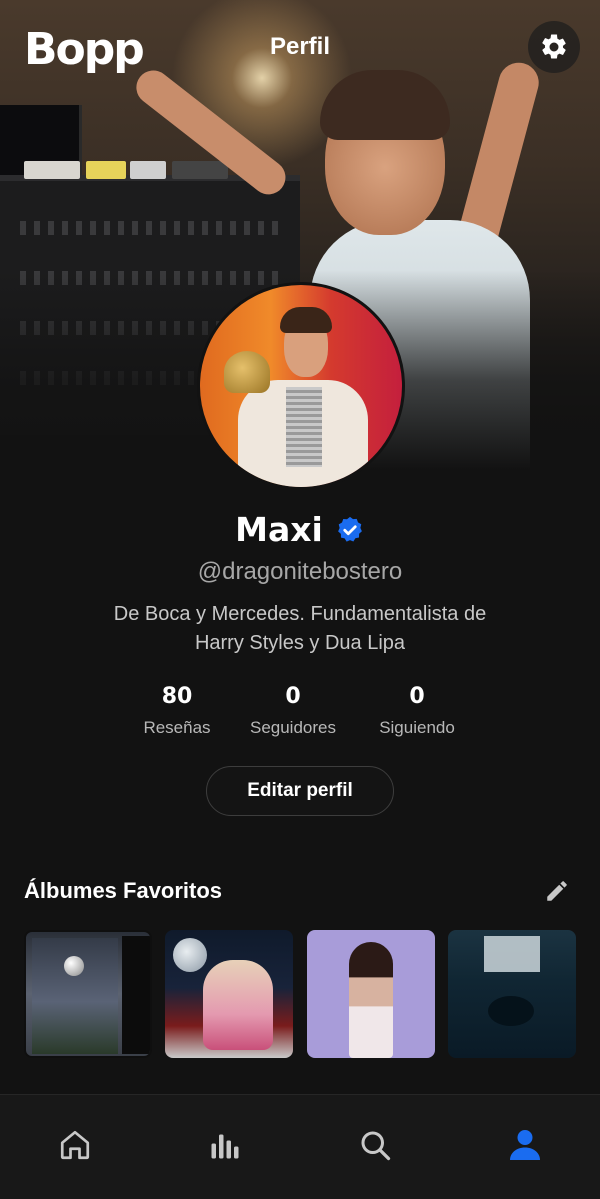 This screenshot has height=1199, width=600. I want to click on profile-avatar, so click(301, 386).